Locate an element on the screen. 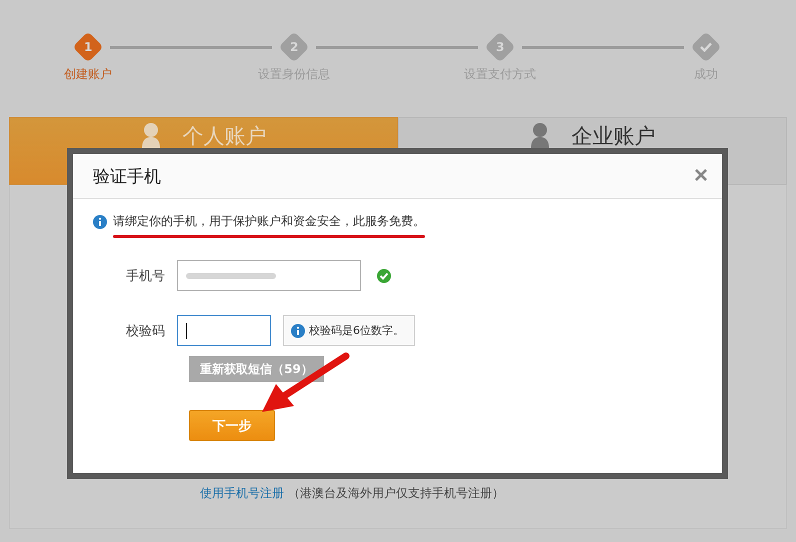  hint-text: 校验码是6位数字。 is located at coordinates (356, 330).